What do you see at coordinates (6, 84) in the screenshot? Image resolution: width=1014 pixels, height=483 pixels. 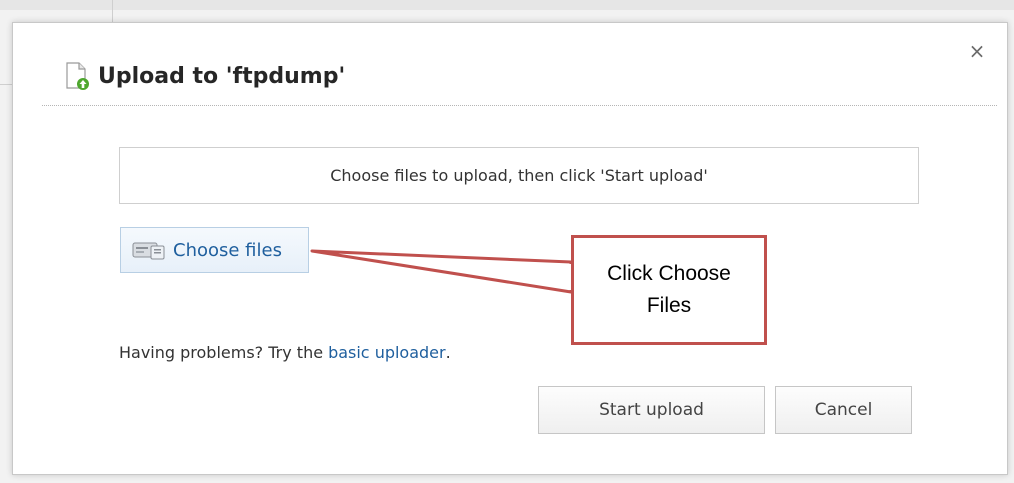 I see `background-line` at bounding box center [6, 84].